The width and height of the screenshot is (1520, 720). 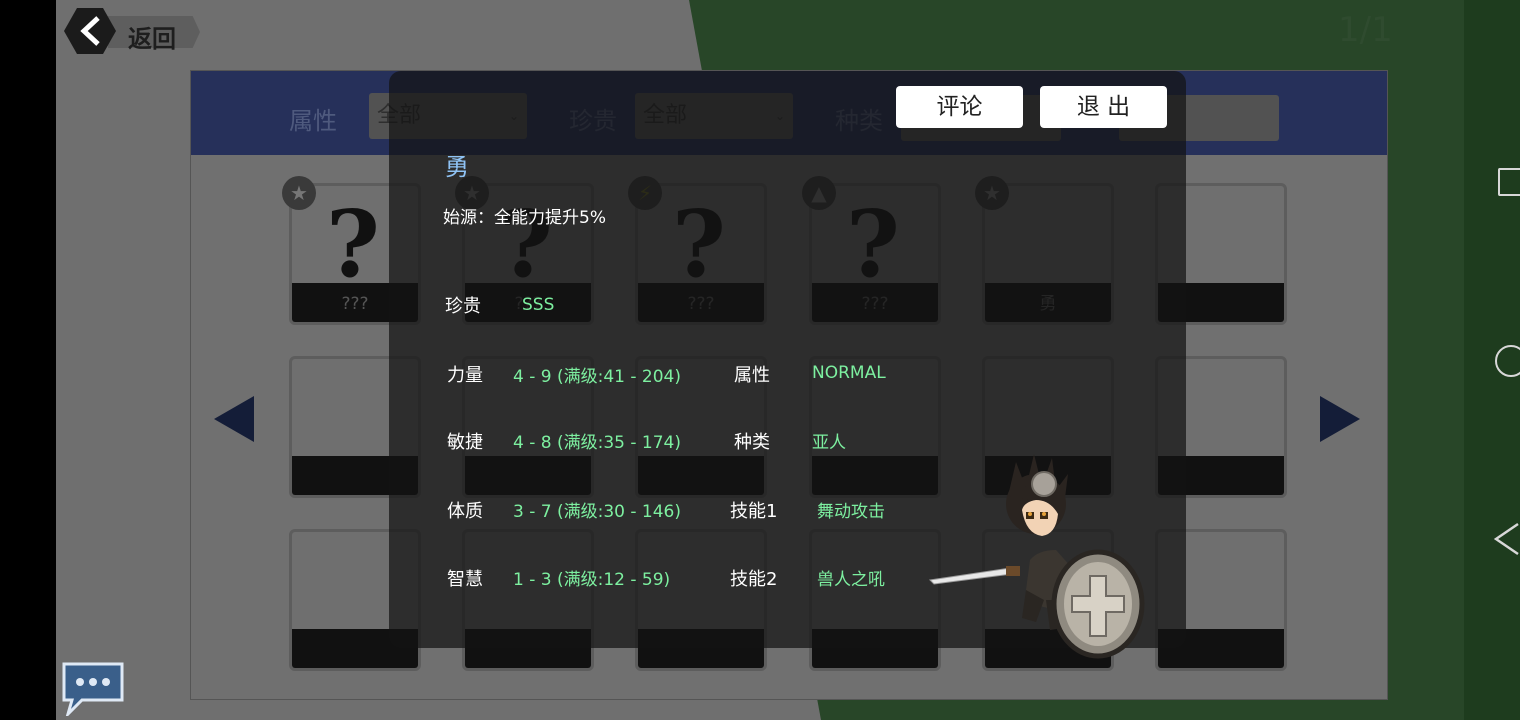 What do you see at coordinates (1509, 182) in the screenshot?
I see `recent-apps-icon` at bounding box center [1509, 182].